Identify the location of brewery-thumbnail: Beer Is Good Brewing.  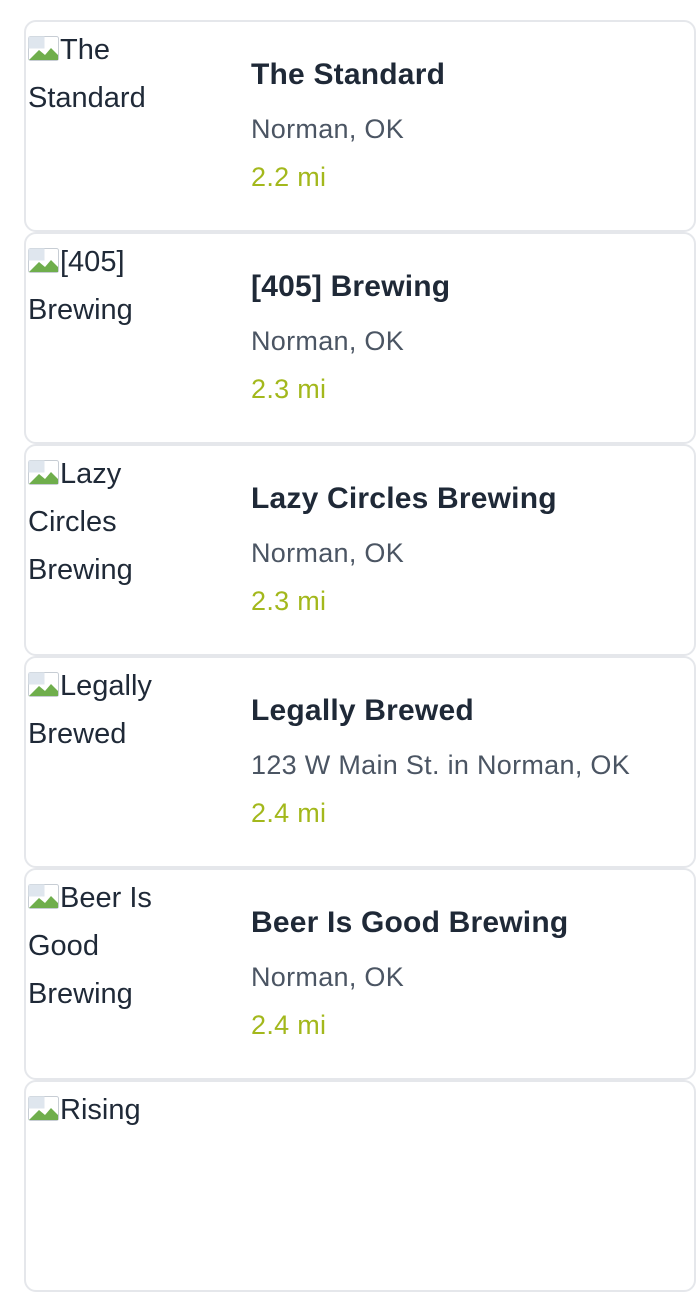
(126, 974).